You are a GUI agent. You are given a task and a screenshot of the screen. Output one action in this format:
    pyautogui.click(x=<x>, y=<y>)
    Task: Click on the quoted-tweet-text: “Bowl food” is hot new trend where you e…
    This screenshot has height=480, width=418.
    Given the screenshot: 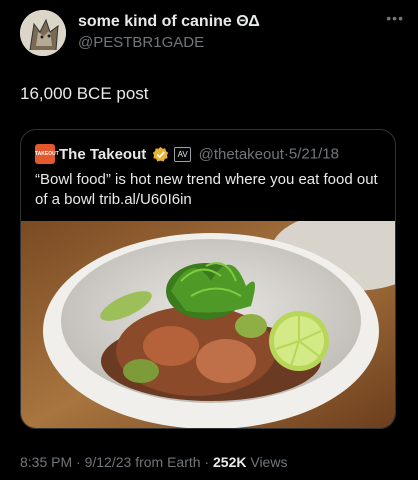 What is the action you would take?
    pyautogui.click(x=206, y=189)
    